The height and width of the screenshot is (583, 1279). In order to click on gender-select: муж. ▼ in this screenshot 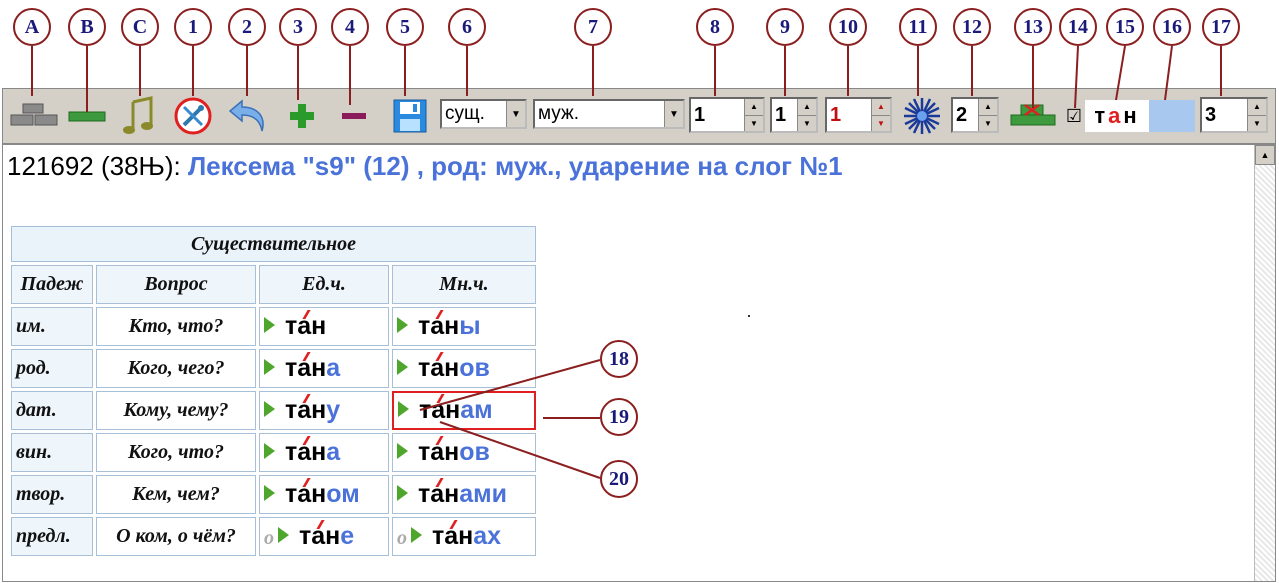, I will do `click(609, 114)`.